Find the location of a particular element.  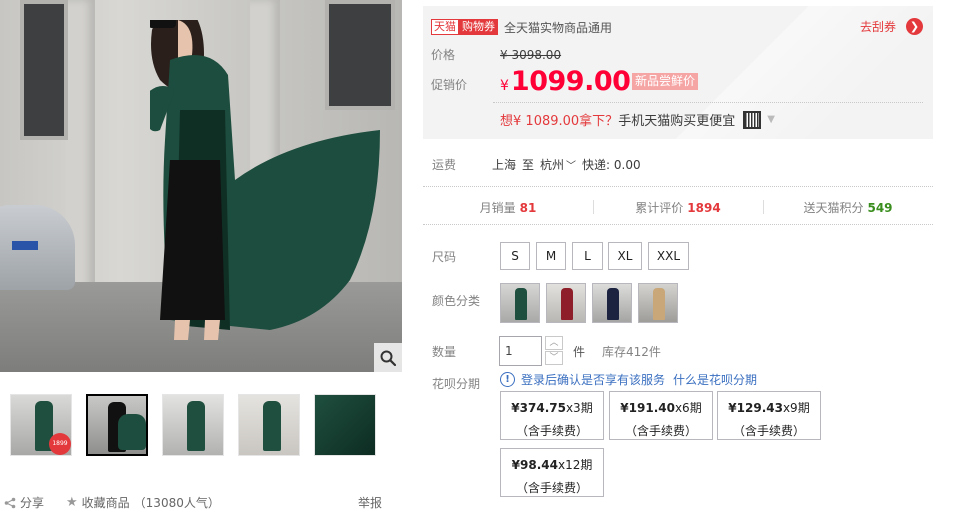

installment-notice-text: 登录后确认是否享有该服务 is located at coordinates (593, 380).